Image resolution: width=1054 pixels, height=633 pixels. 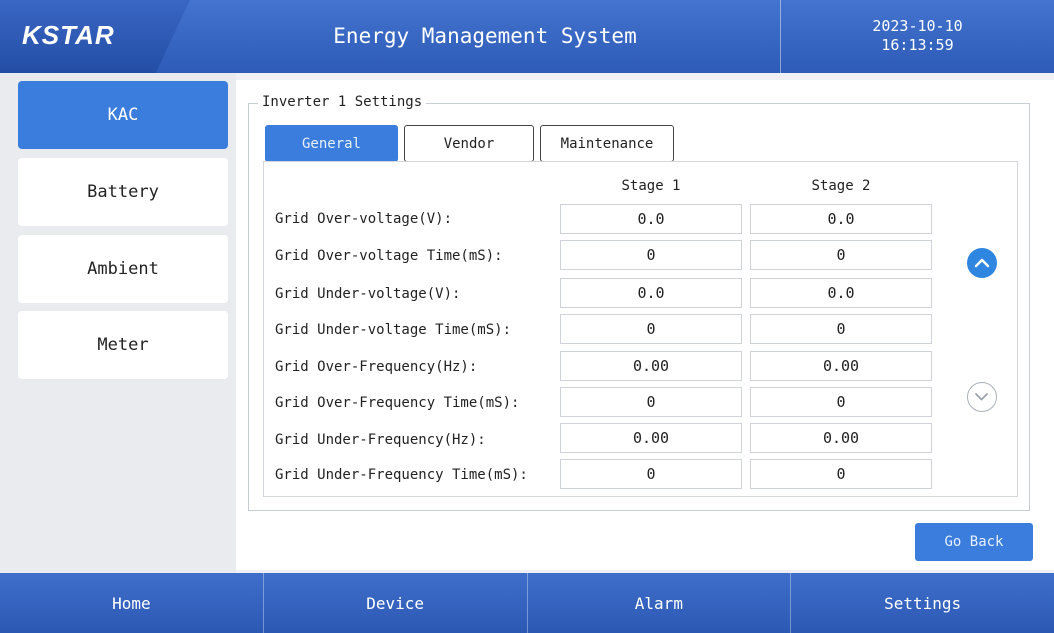 What do you see at coordinates (397, 403) in the screenshot?
I see `row-label-grid-over-frequency-time: Grid Over-Frequency Time(mS):` at bounding box center [397, 403].